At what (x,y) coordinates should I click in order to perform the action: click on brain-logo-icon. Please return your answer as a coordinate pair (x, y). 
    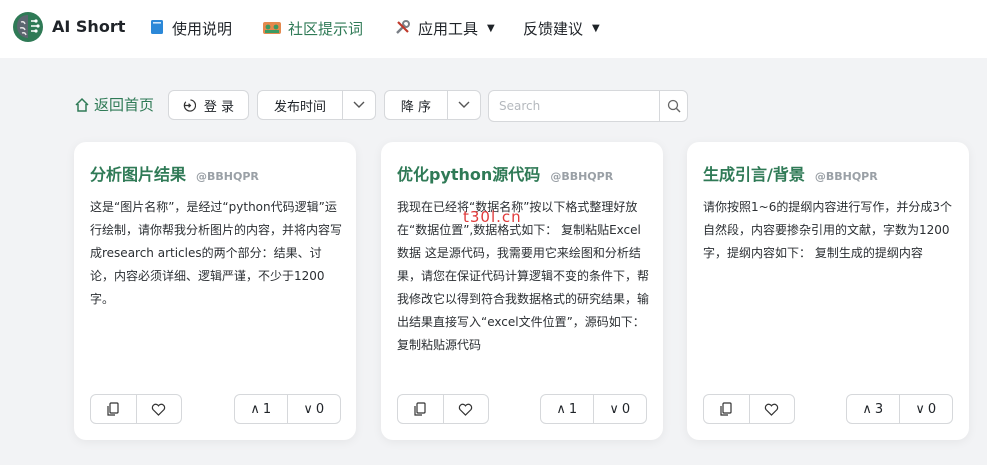
    Looking at the image, I should click on (28, 27).